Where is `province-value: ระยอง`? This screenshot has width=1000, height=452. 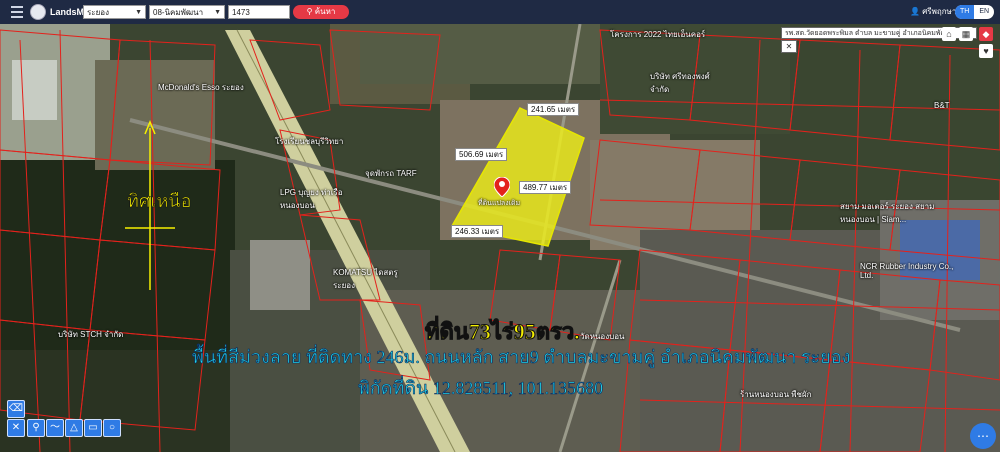
province-value: ระยอง is located at coordinates (98, 12).